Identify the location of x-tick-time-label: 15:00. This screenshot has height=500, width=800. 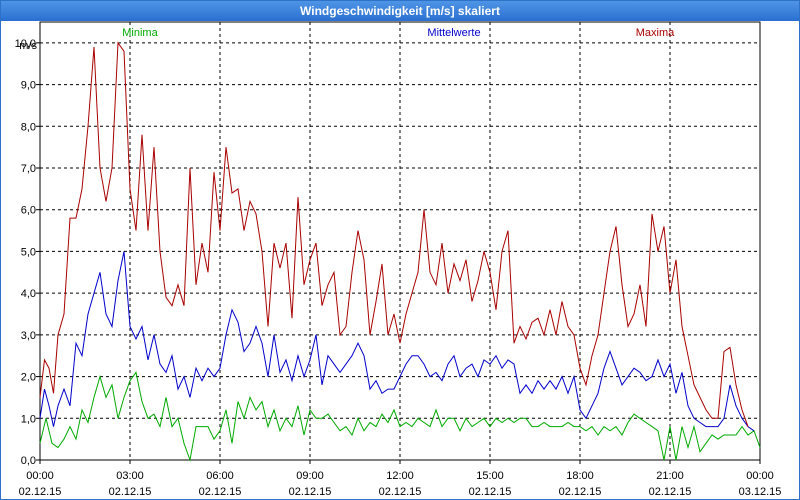
(490, 476).